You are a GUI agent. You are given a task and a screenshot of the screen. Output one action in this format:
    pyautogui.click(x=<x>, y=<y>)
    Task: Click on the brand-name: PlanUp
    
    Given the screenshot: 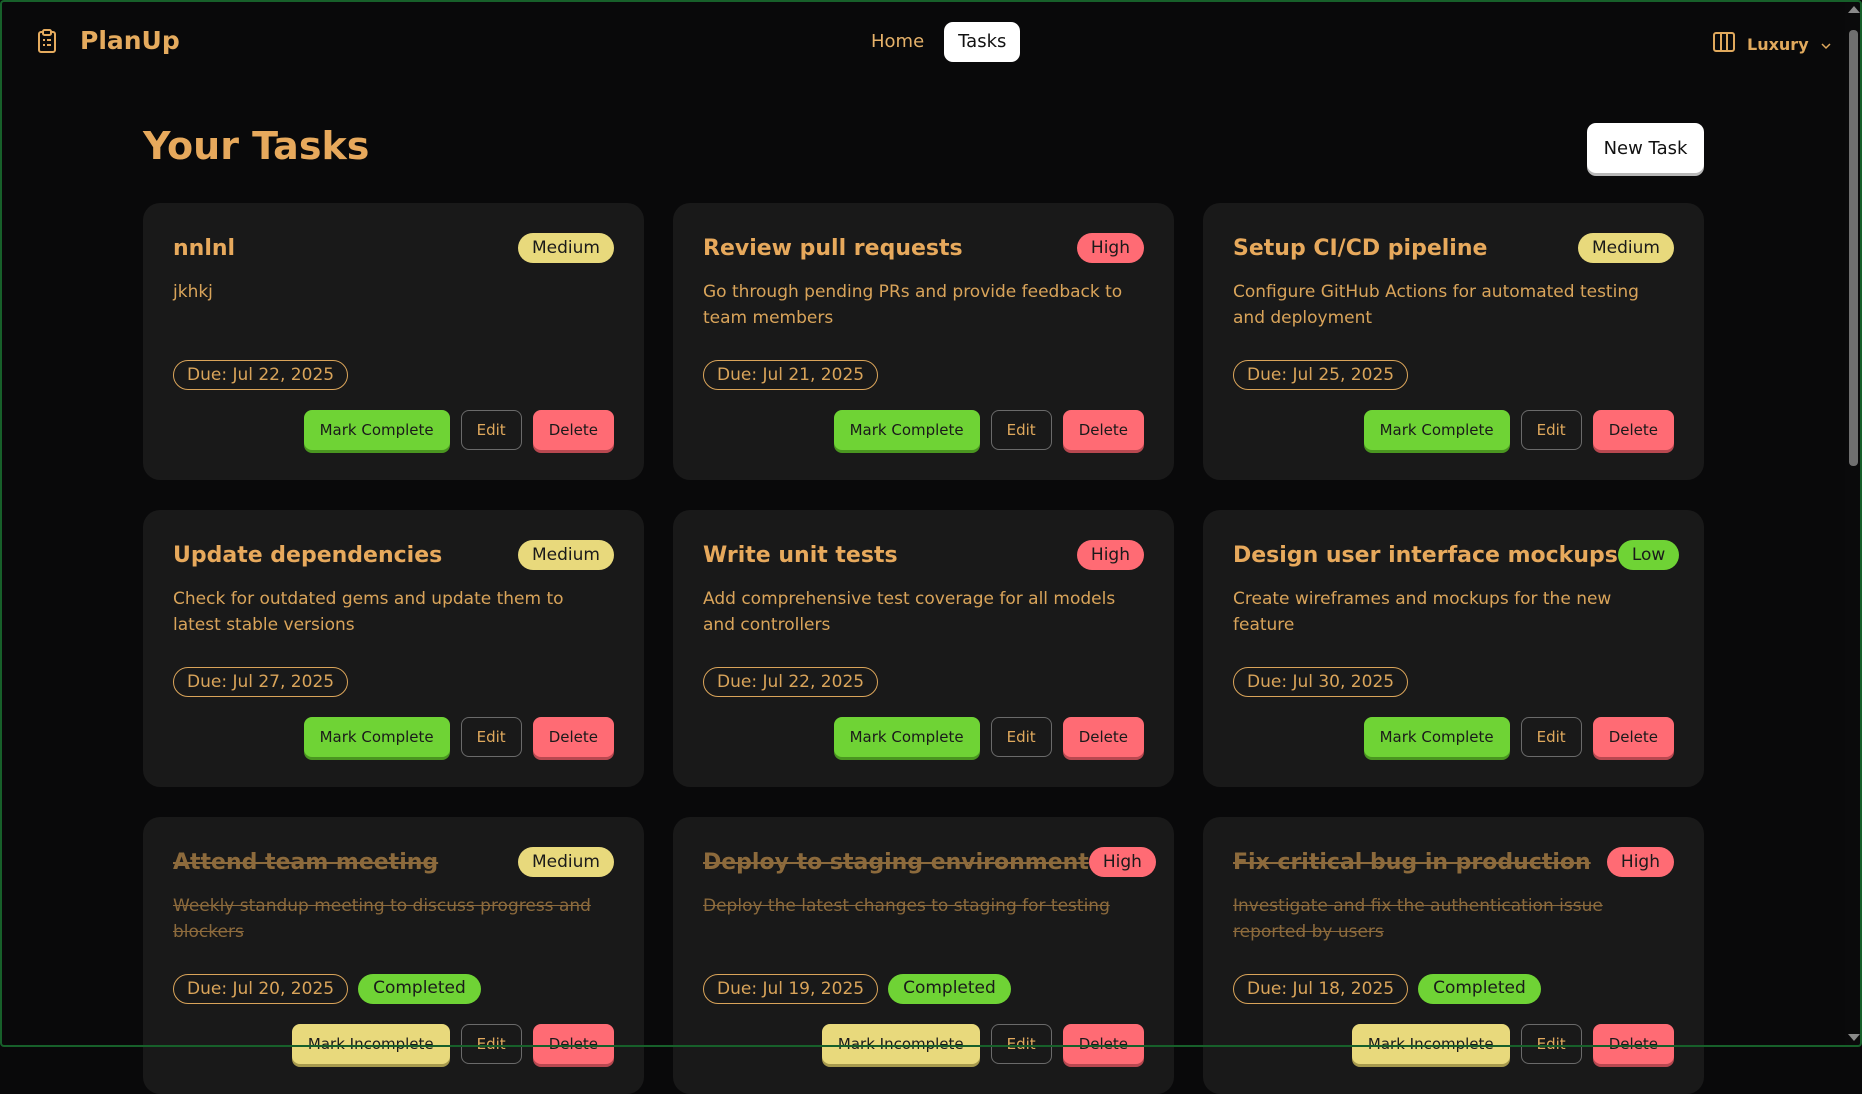 What is the action you would take?
    pyautogui.click(x=130, y=40)
    